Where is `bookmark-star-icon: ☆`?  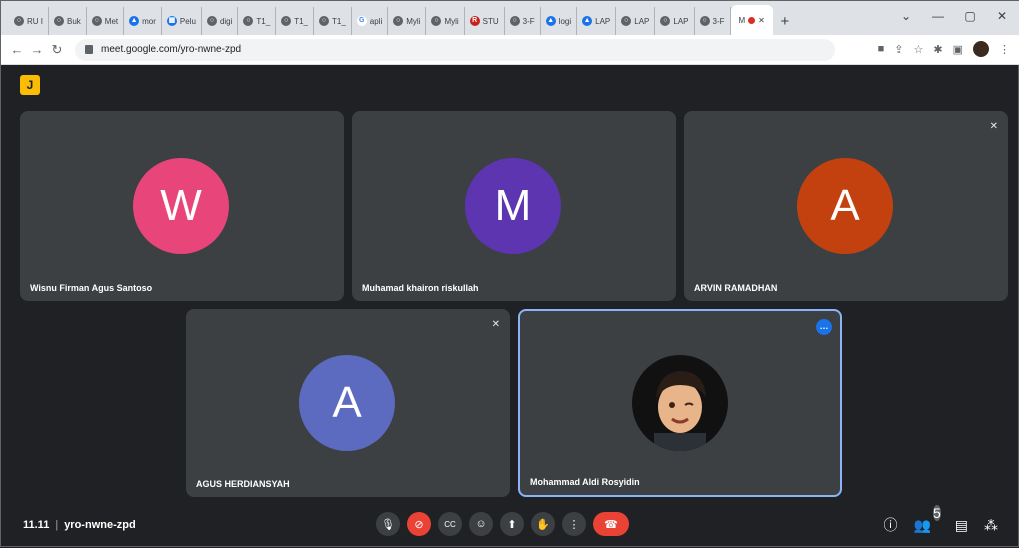 bookmark-star-icon: ☆ is located at coordinates (919, 49).